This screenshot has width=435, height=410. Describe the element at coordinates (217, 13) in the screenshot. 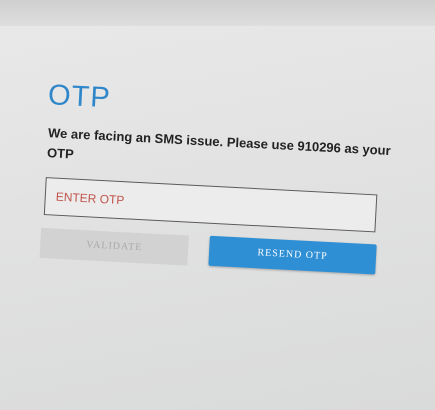

I see `top-strip` at that location.